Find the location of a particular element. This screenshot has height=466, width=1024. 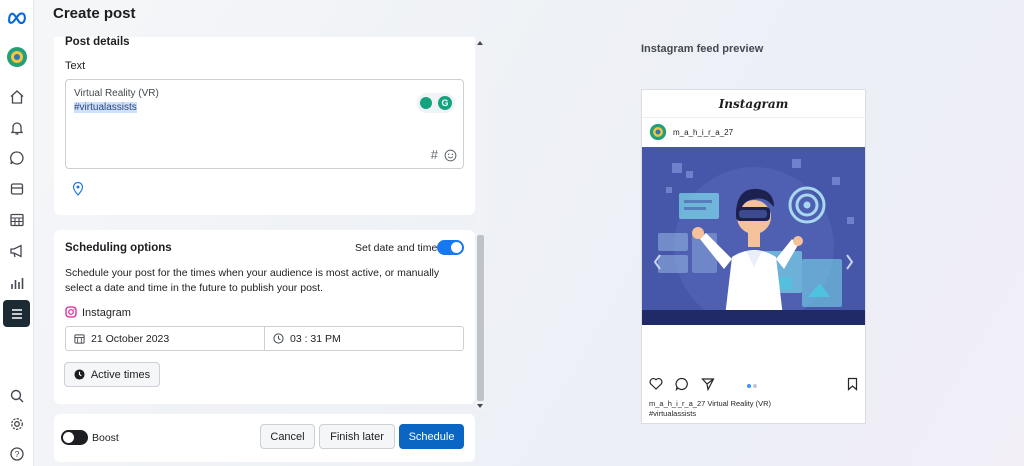

boost-label: Boost is located at coordinates (105, 438).